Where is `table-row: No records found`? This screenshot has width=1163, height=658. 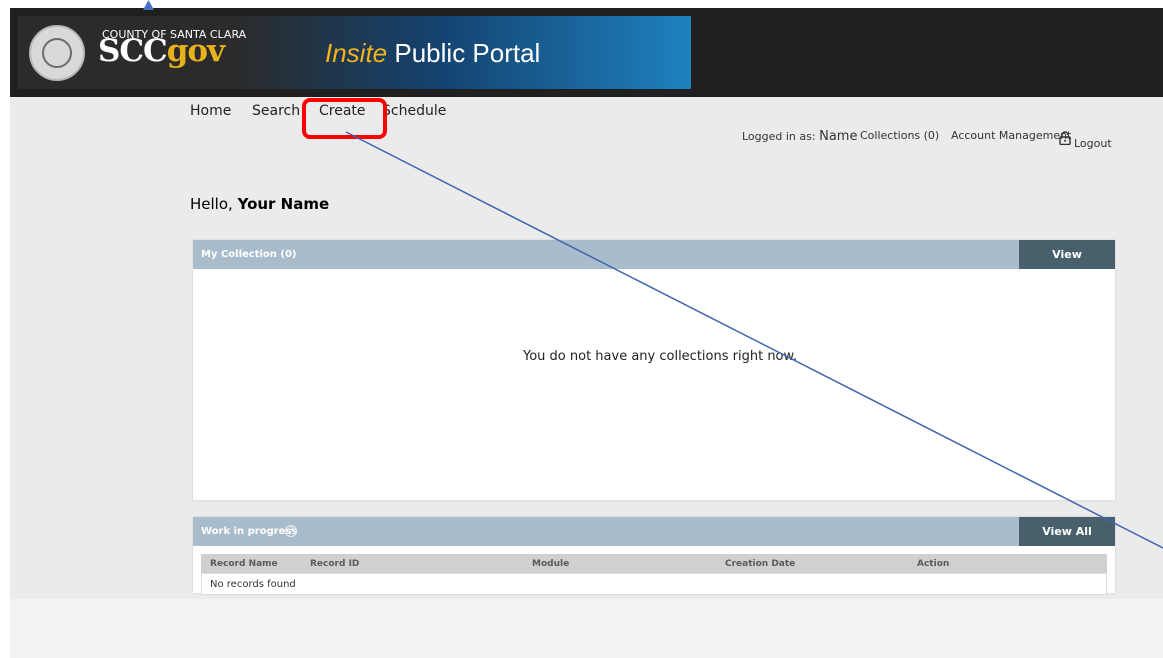
table-row: No records found is located at coordinates (654, 584).